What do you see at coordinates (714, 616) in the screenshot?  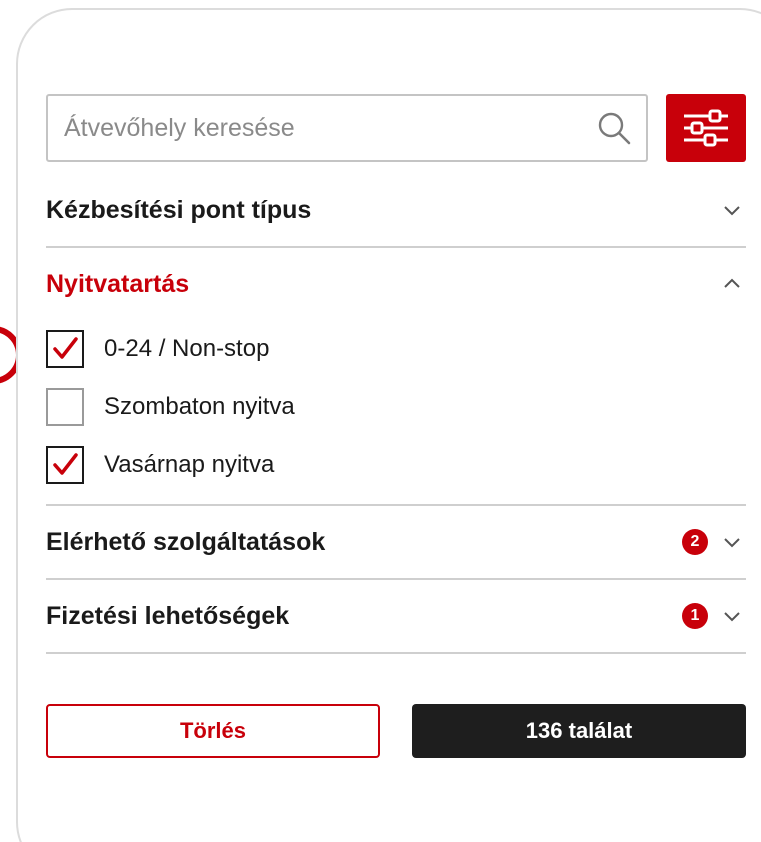 I see `section-right-group: 1` at bounding box center [714, 616].